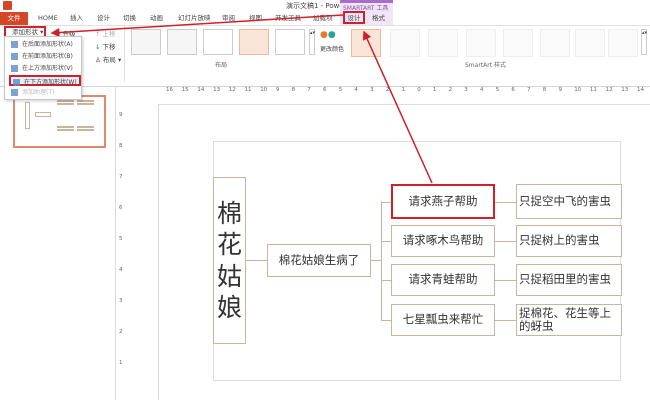  I want to click on tab-format: 格式, so click(378, 18).